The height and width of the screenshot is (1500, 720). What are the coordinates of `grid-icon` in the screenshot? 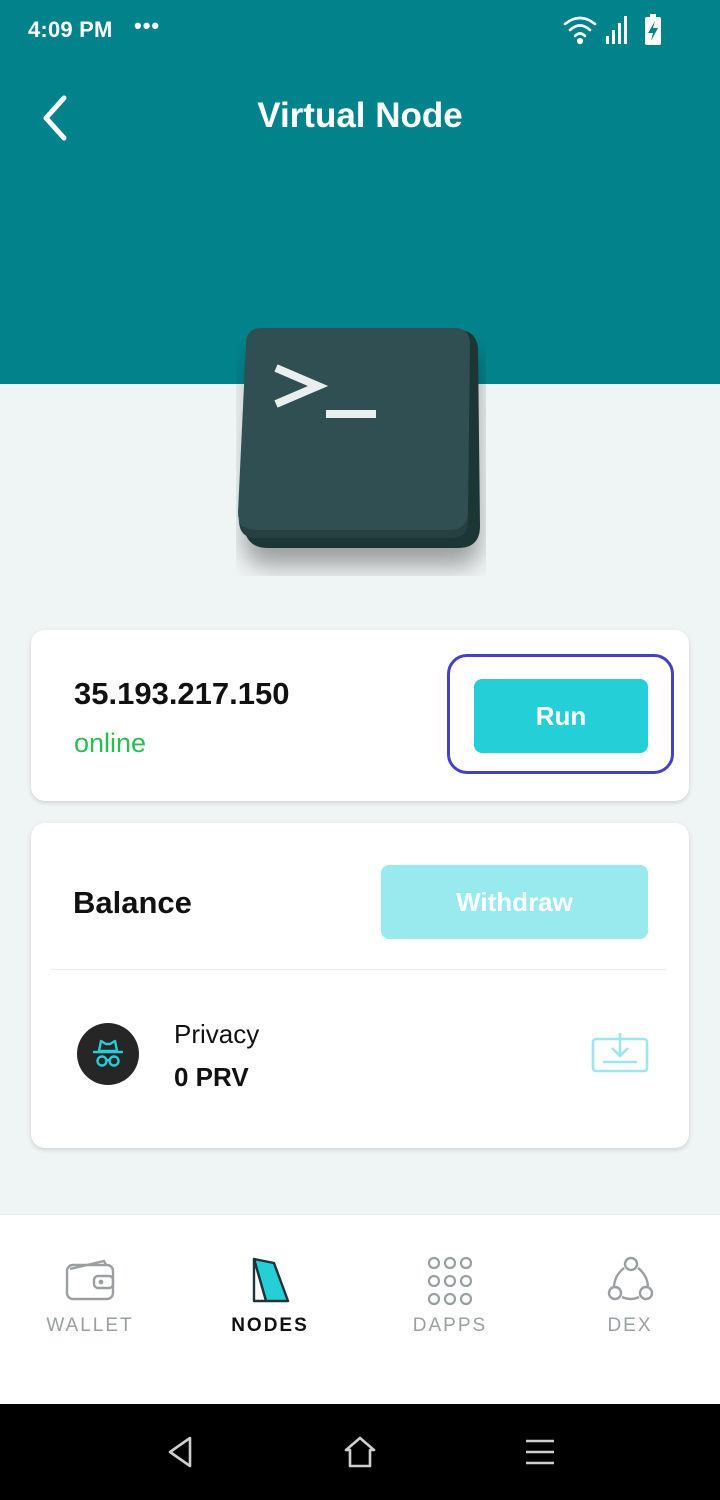 It's located at (450, 1281).